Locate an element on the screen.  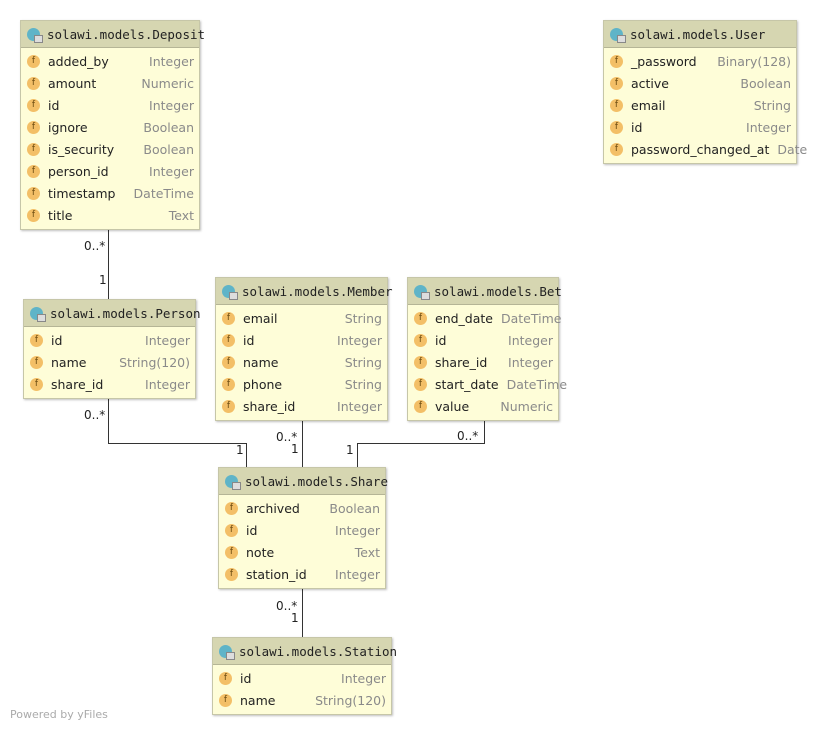
field-type: String is located at coordinates (363, 362).